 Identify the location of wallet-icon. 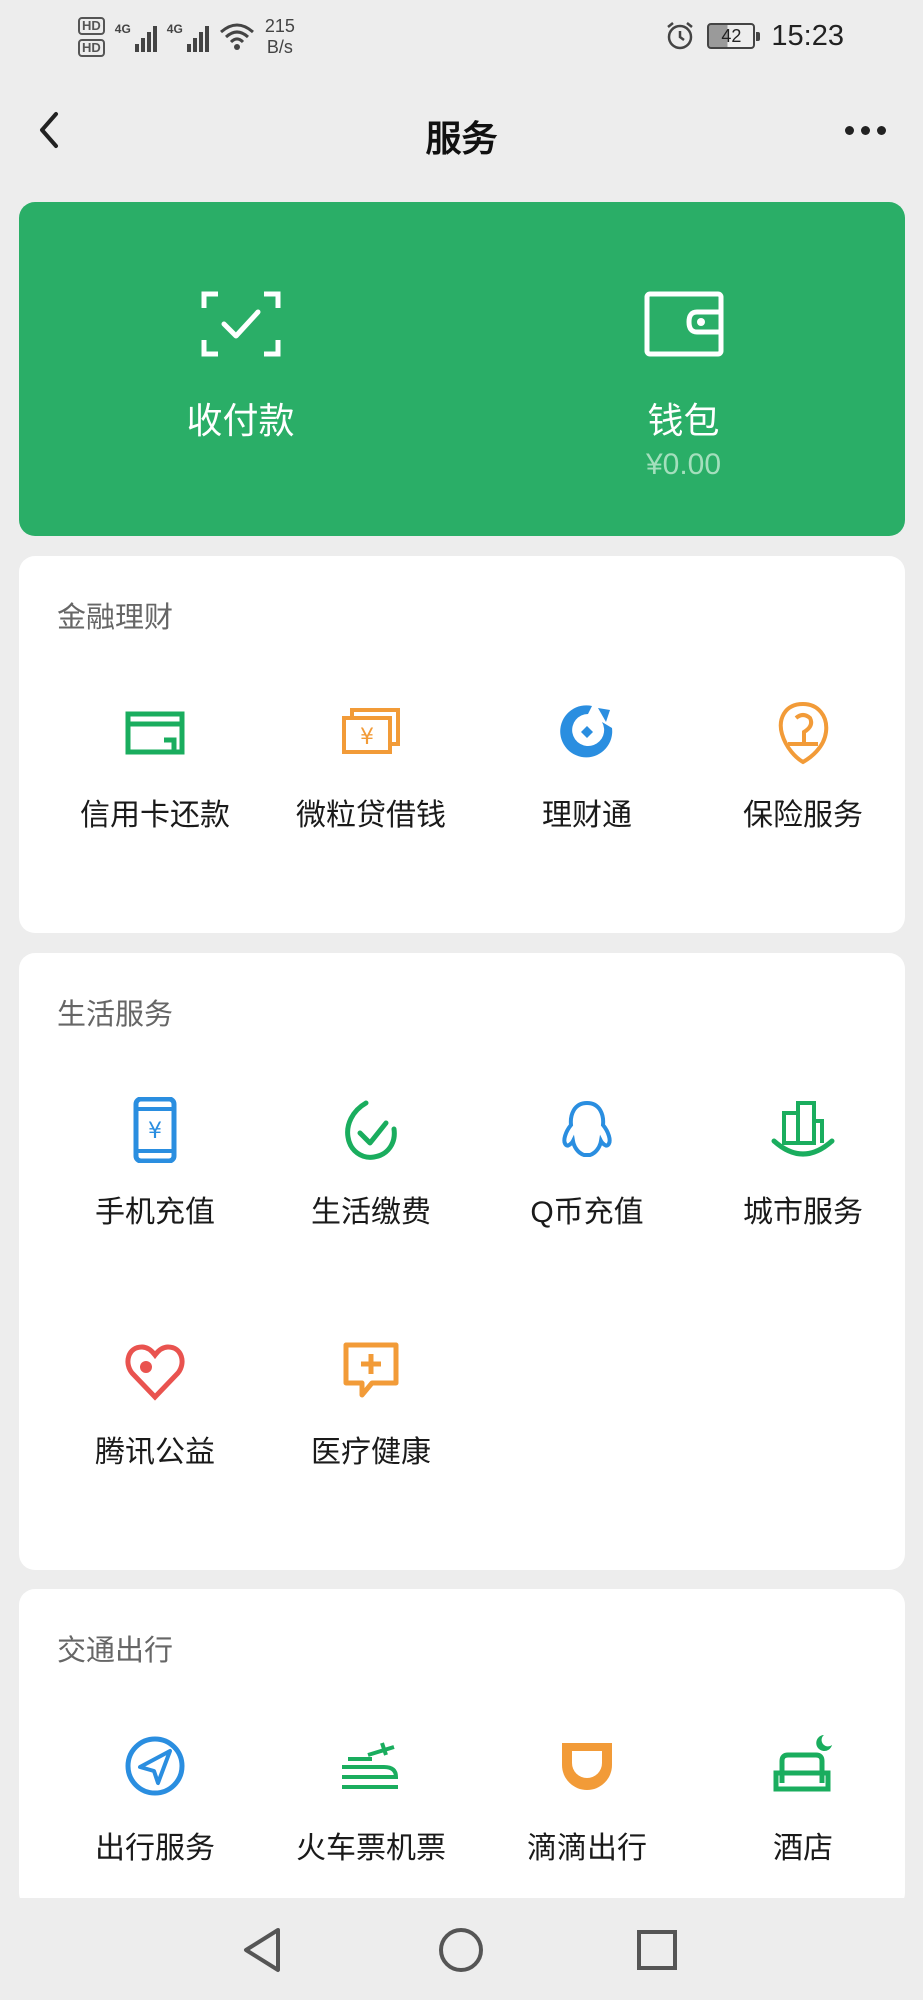
(683, 324).